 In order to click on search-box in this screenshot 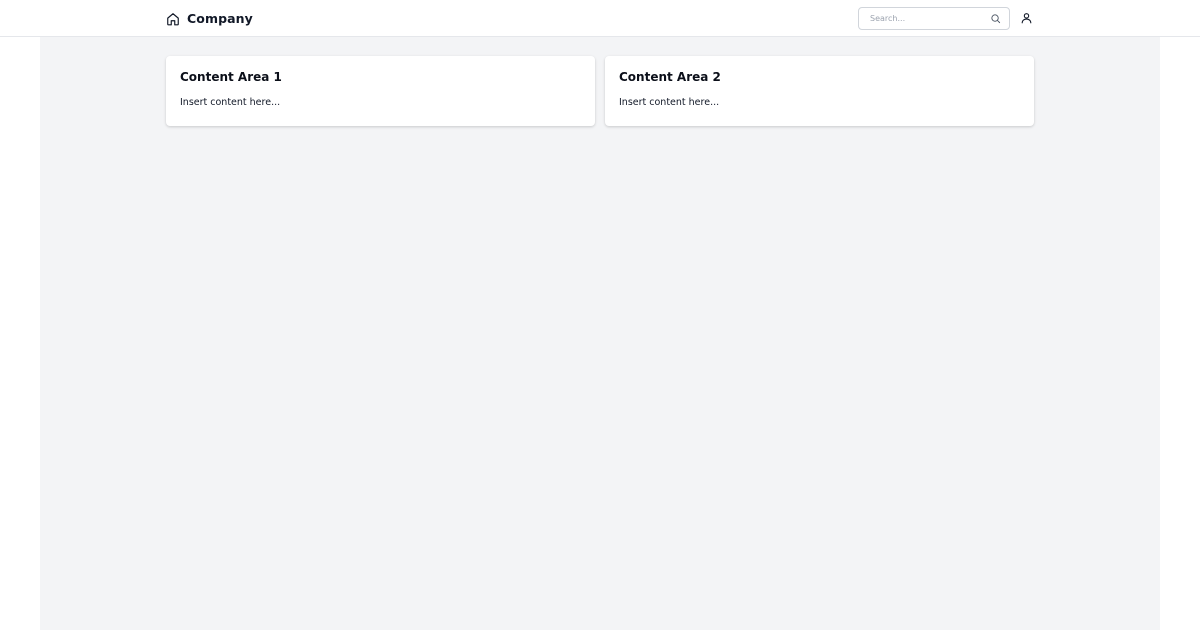, I will do `click(934, 18)`.